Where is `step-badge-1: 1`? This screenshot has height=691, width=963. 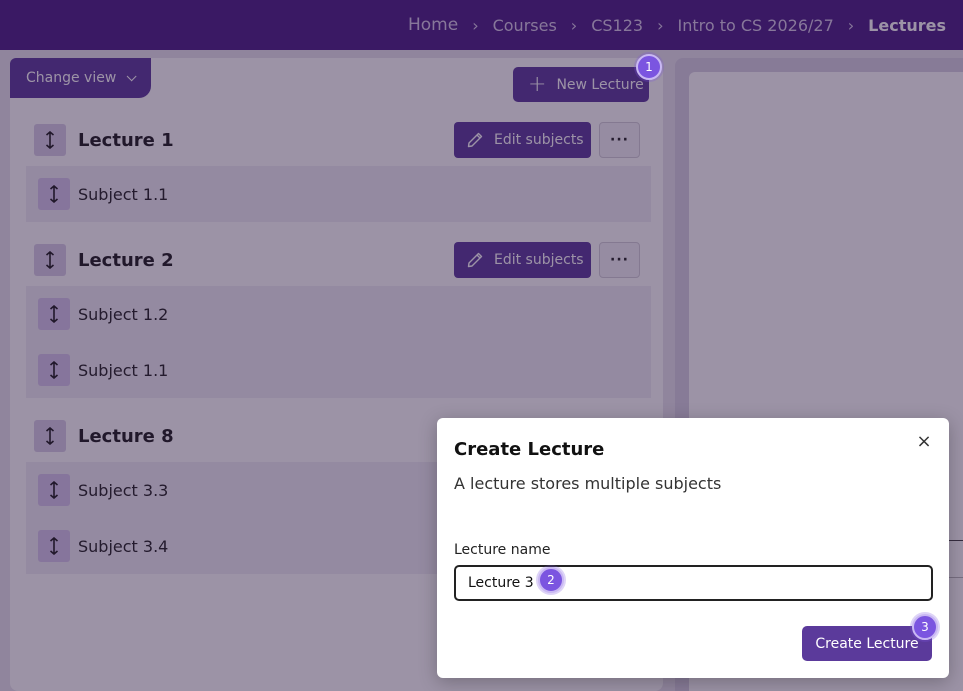 step-badge-1: 1 is located at coordinates (649, 67).